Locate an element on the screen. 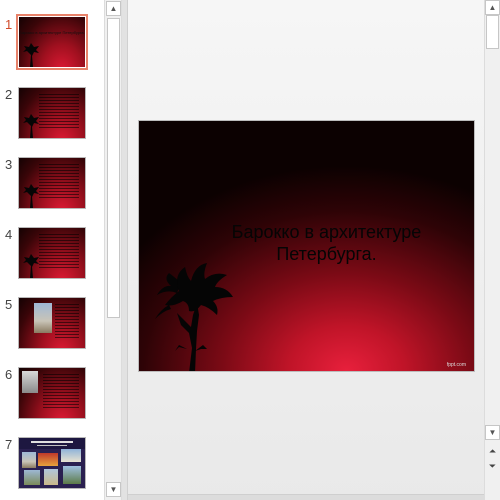  thumbnail-frame: Барокко в архитектуре Петербурга. is located at coordinates (52, 42).